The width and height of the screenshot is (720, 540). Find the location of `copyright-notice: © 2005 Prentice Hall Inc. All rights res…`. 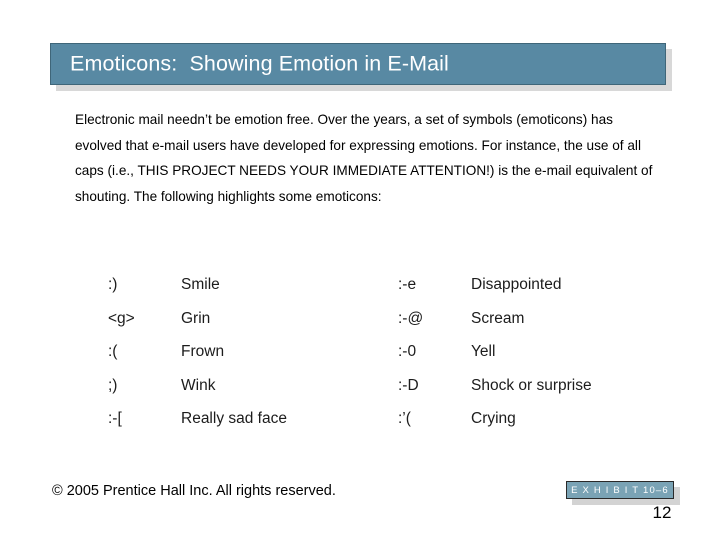

copyright-notice: © 2005 Prentice Hall Inc. All rights res… is located at coordinates (194, 491).